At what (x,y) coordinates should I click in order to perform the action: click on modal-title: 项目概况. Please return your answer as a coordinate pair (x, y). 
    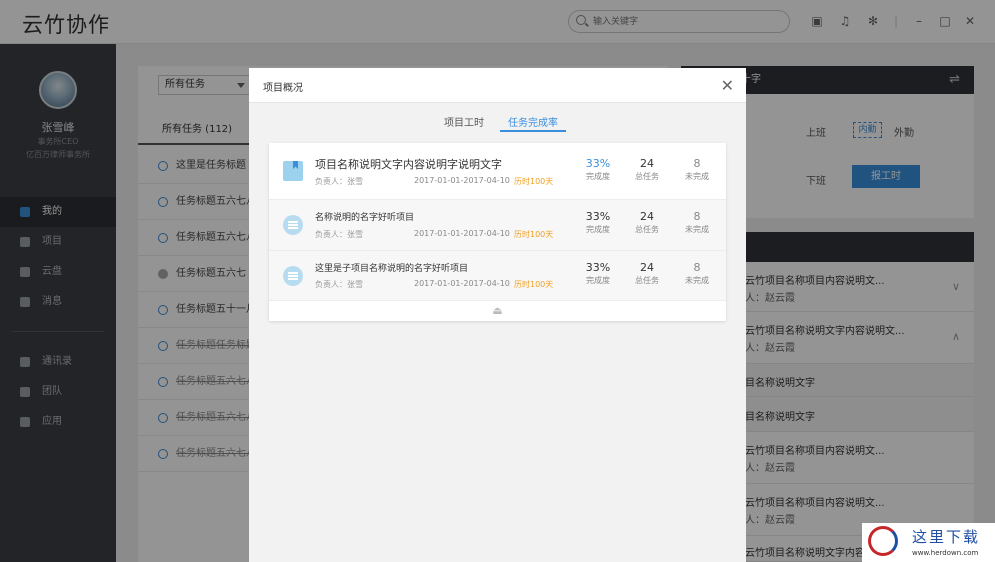
    Looking at the image, I should click on (283, 88).